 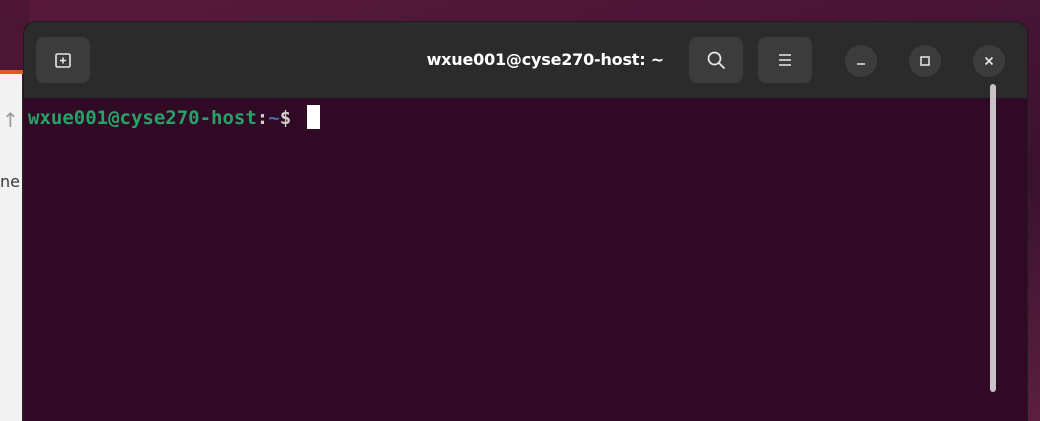 I want to click on prompt-path: ~, so click(x=274, y=118).